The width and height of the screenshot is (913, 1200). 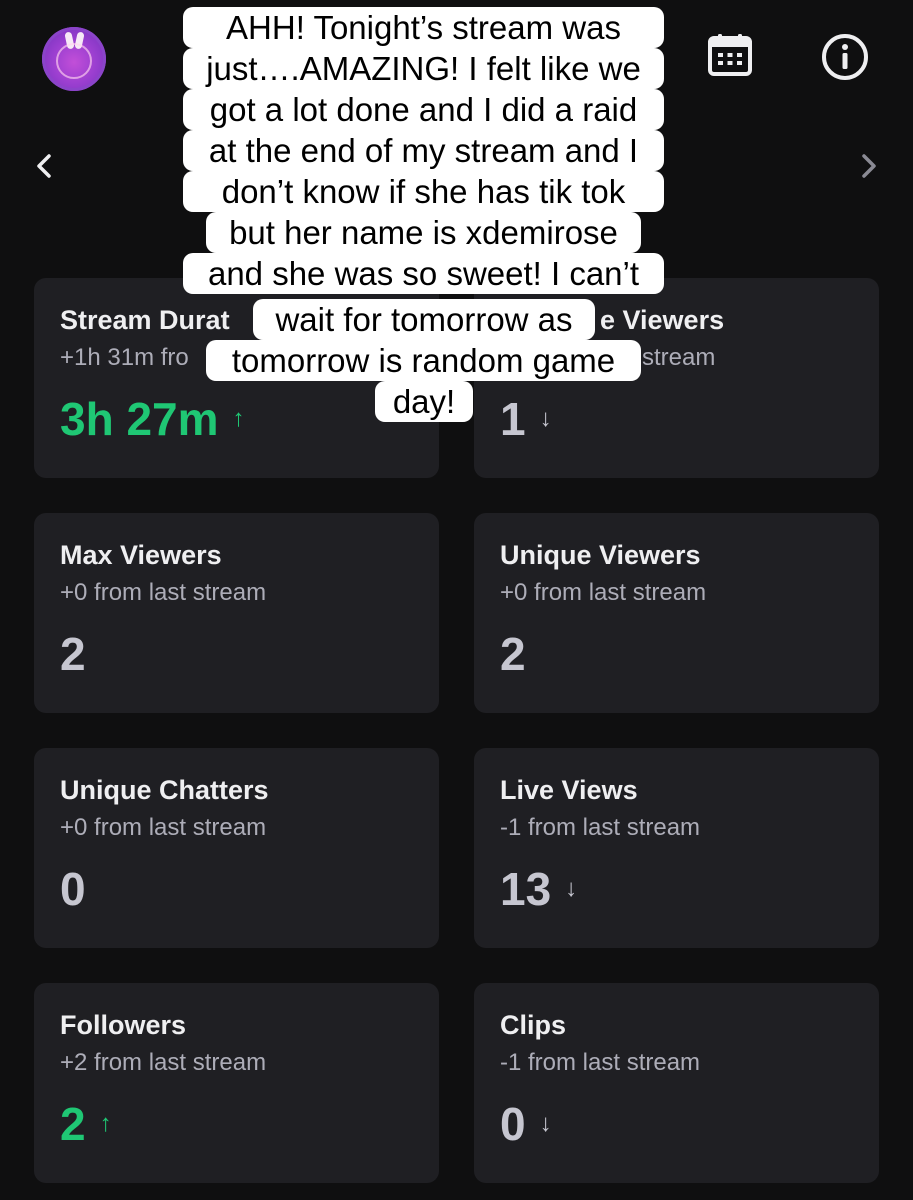 I want to click on caption-line: don’t know if she has tik tok, so click(x=423, y=191).